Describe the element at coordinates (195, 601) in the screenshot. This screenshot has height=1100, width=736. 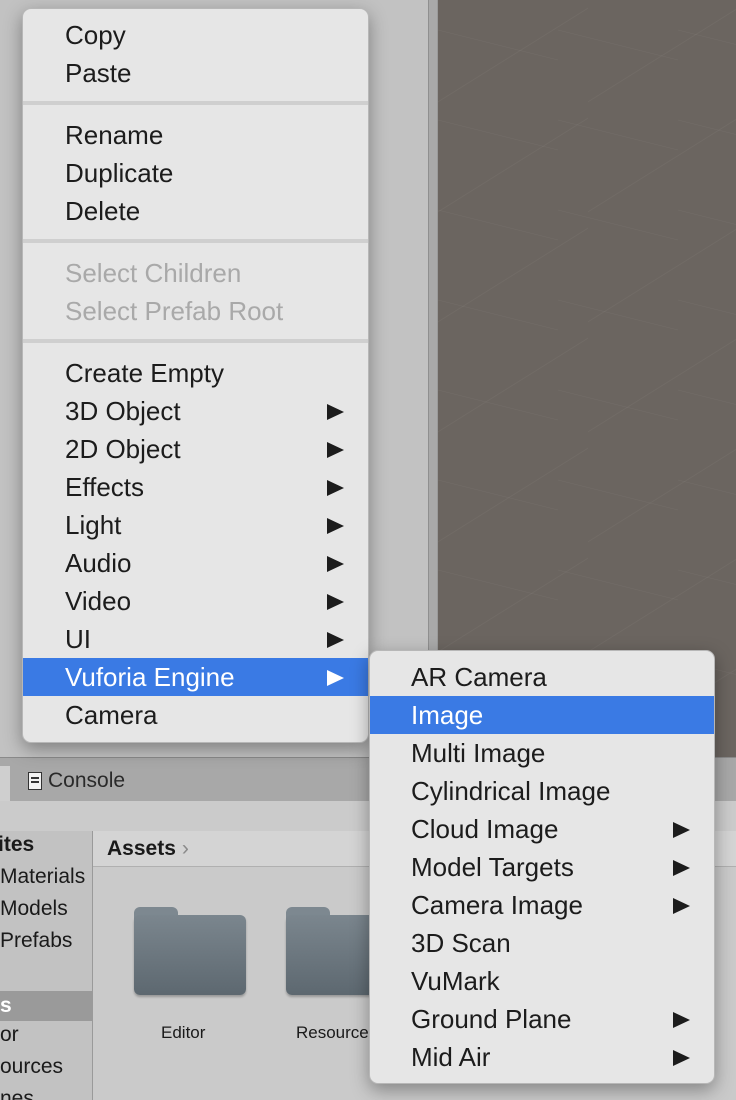
I see `menu-item-video: Video` at that location.